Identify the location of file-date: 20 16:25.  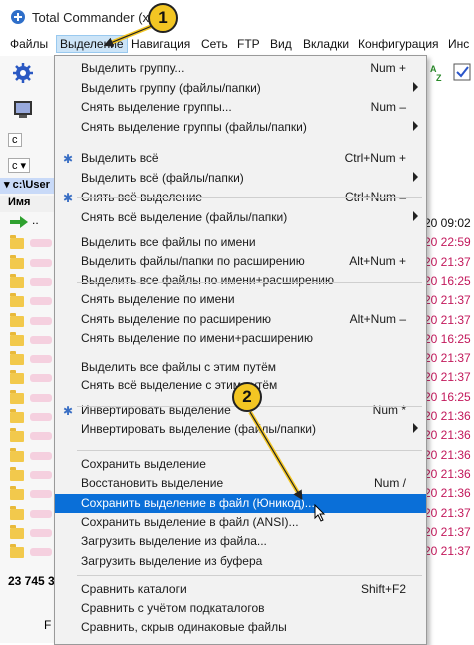
(447, 338).